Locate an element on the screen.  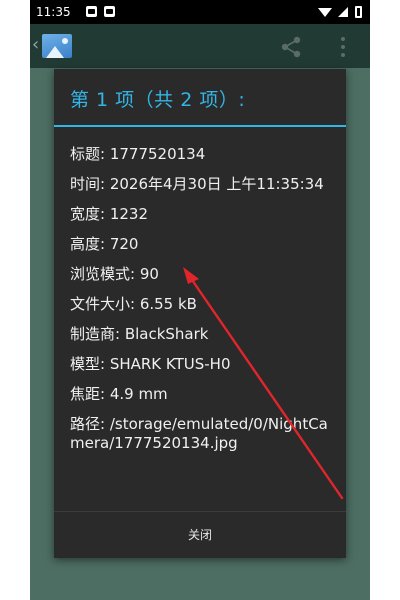
battery-icon is located at coordinates (358, 12).